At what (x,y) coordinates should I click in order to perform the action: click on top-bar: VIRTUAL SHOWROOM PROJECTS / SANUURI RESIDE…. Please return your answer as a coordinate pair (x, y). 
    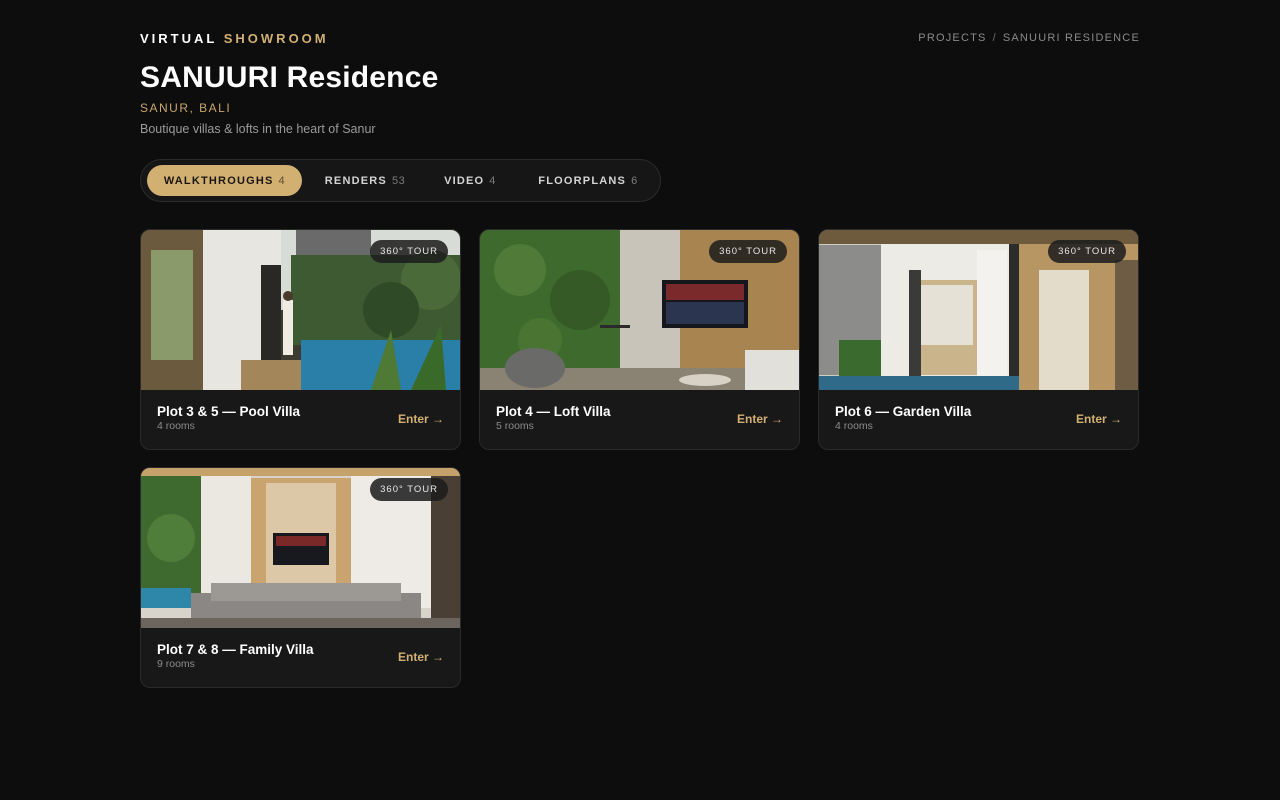
    Looking at the image, I should click on (640, 39).